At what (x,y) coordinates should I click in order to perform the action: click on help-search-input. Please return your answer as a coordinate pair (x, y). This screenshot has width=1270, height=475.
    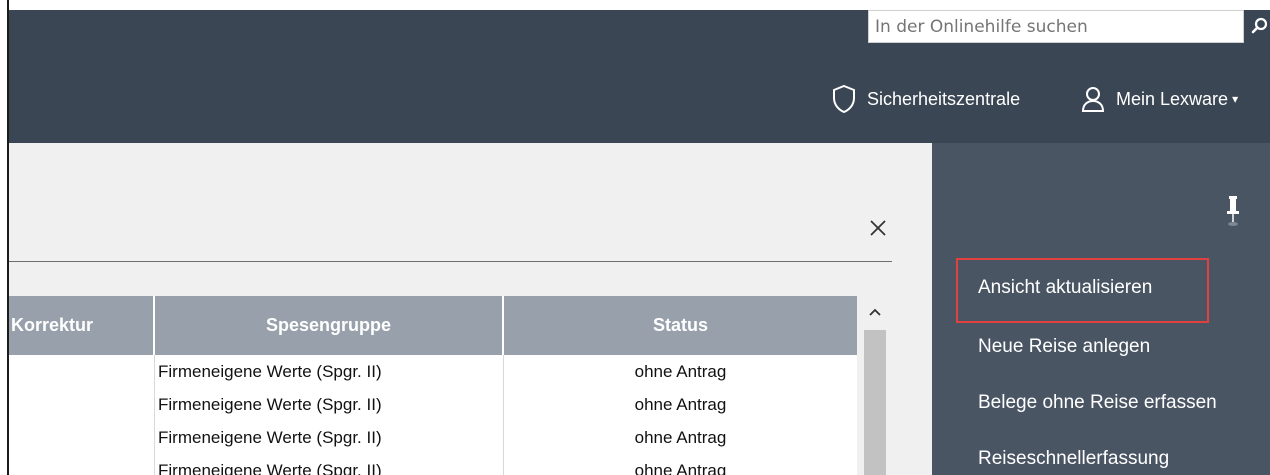
    Looking at the image, I should click on (1056, 26).